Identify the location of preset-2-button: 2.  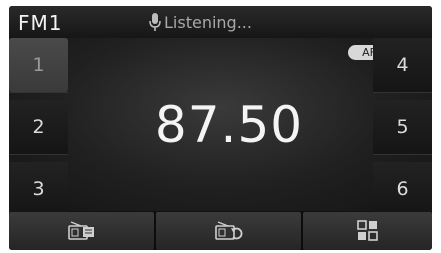
(38, 127).